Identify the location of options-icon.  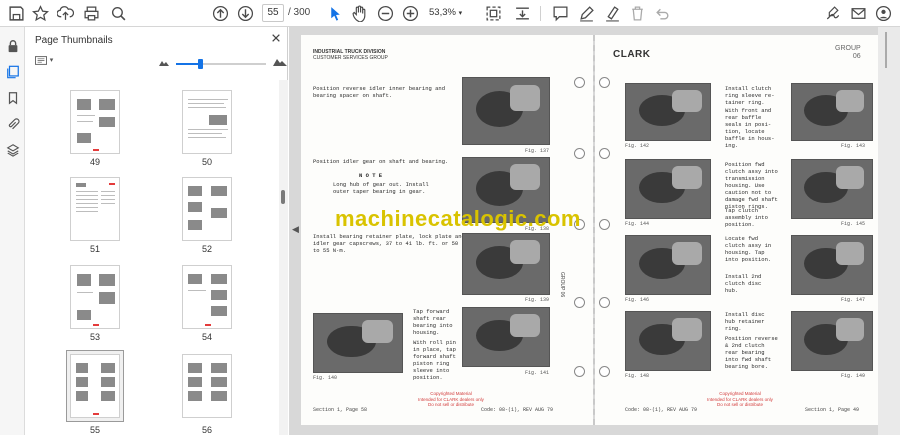
(41, 60).